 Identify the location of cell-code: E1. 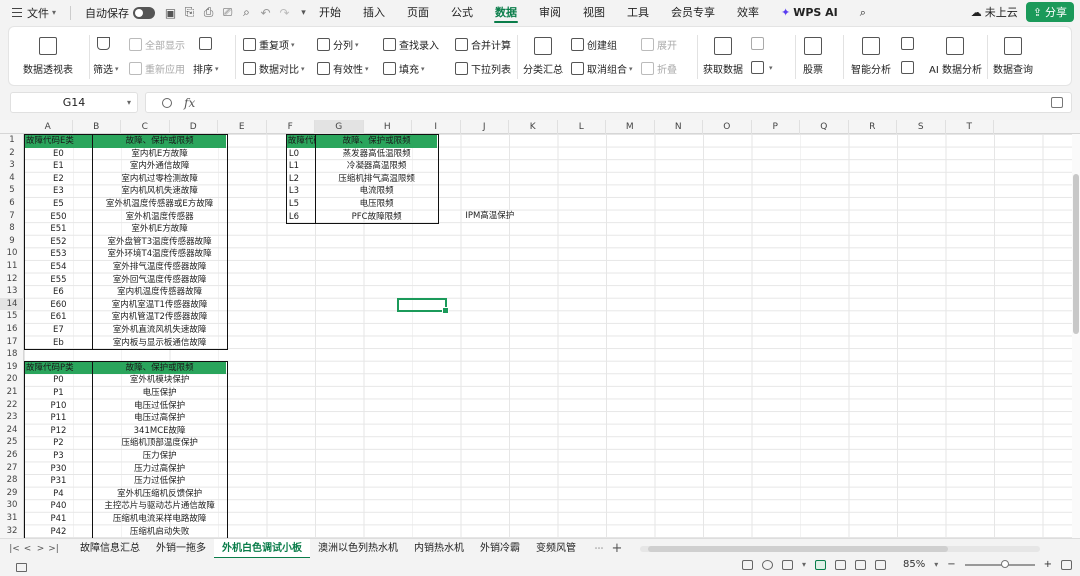
(59, 166).